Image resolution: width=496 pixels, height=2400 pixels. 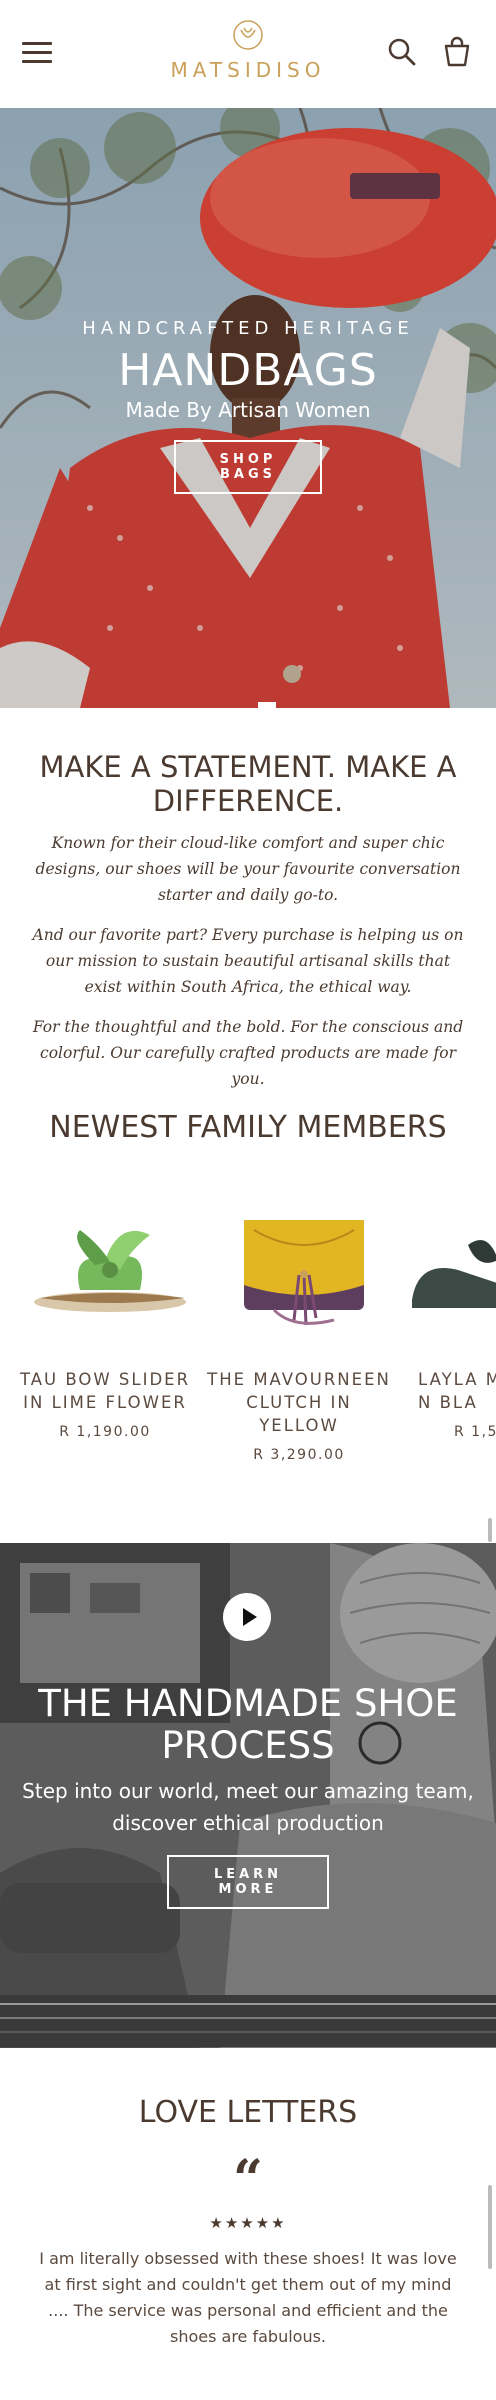 I want to click on brand-logo: MATSIDISO, so click(x=248, y=54).